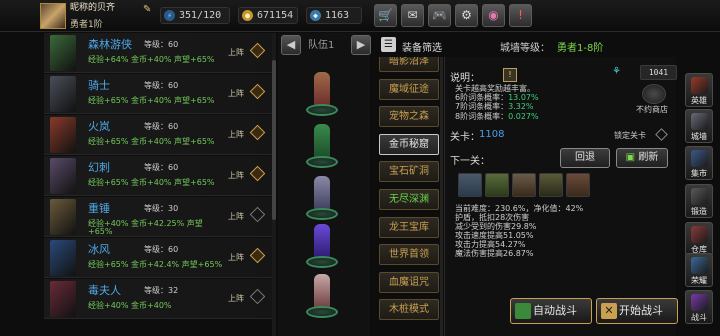 The image size is (720, 336). I want to click on mail-icon: ✉, so click(412, 15).